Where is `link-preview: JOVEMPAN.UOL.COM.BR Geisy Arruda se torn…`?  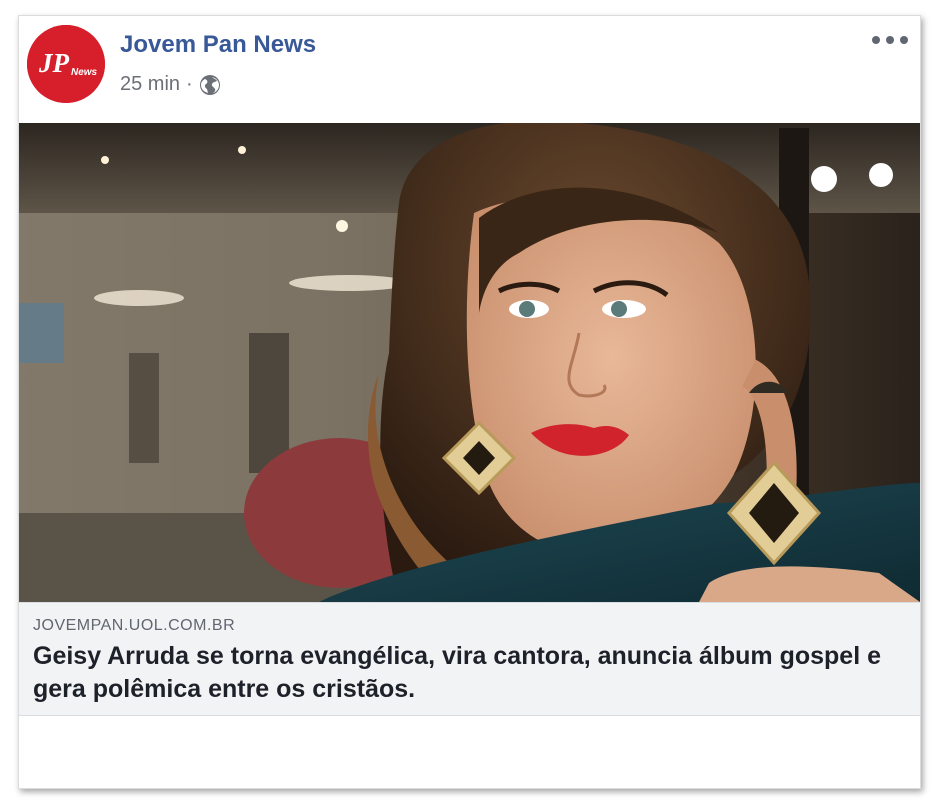 link-preview: JOVEMPAN.UOL.COM.BR Geisy Arruda se torn… is located at coordinates (469, 659).